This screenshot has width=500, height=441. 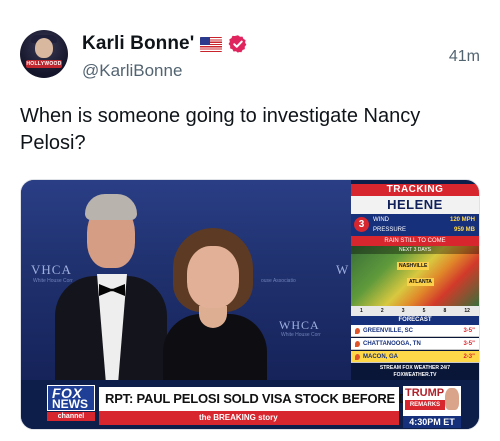 I want to click on broadcast-clock: 4:30PM ET, so click(x=432, y=422).